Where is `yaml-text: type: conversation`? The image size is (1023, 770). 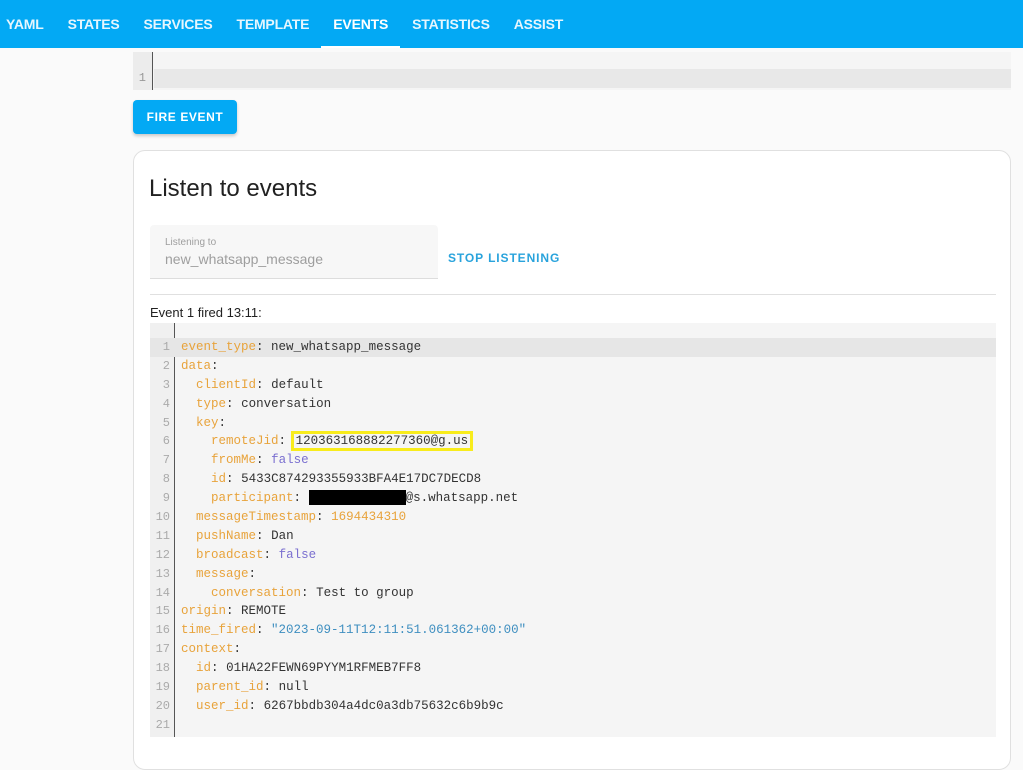 yaml-text: type: conversation is located at coordinates (264, 403).